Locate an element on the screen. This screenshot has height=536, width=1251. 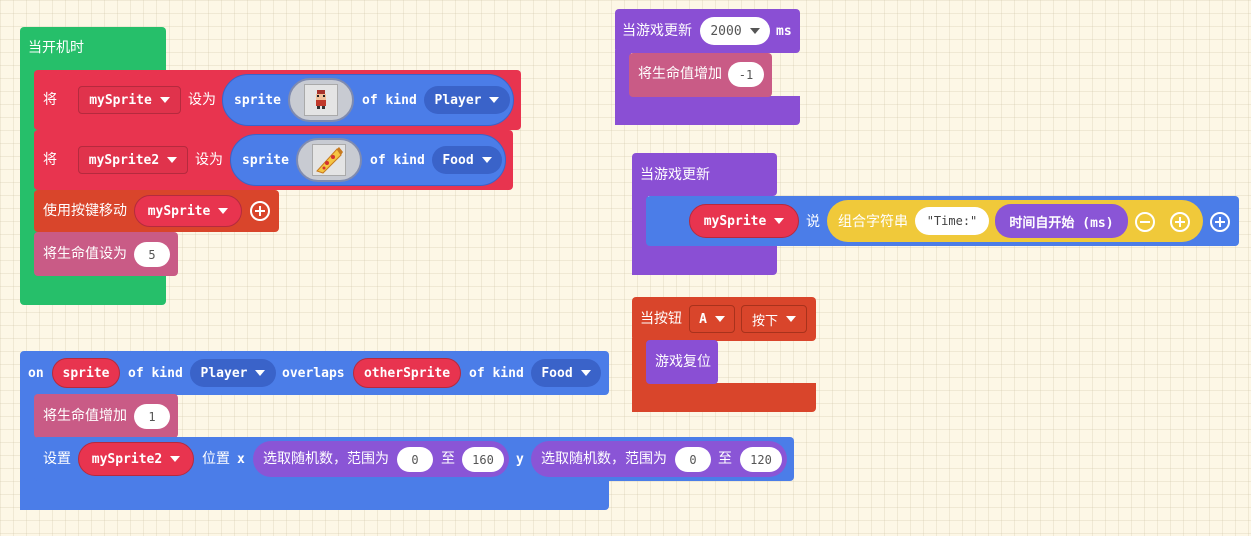
pizza-sprite-icon is located at coordinates (329, 160).